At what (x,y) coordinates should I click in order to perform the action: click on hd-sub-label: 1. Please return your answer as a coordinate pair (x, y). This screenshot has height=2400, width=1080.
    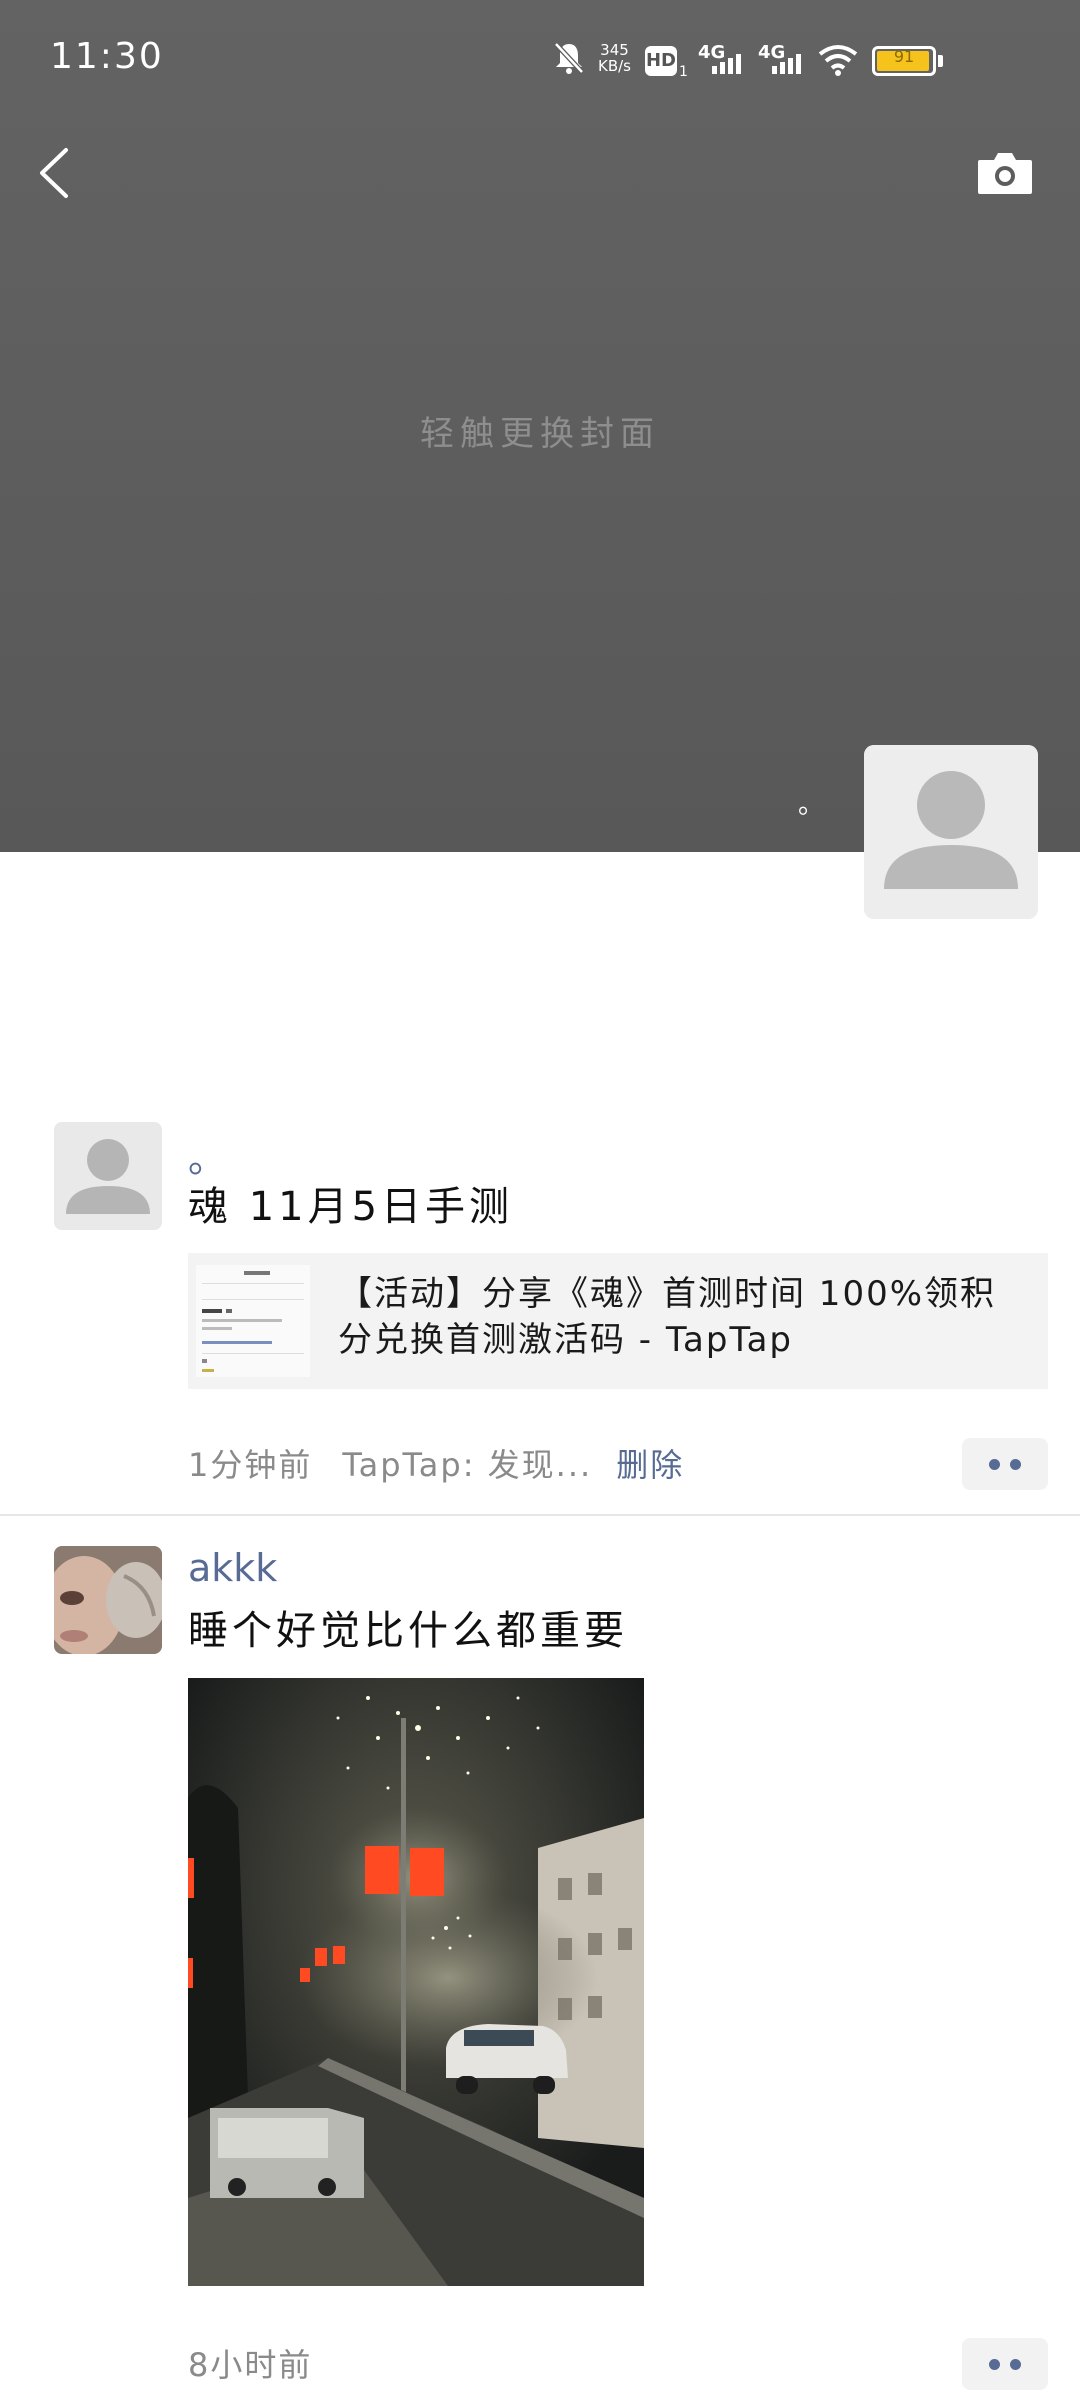
    Looking at the image, I should click on (683, 72).